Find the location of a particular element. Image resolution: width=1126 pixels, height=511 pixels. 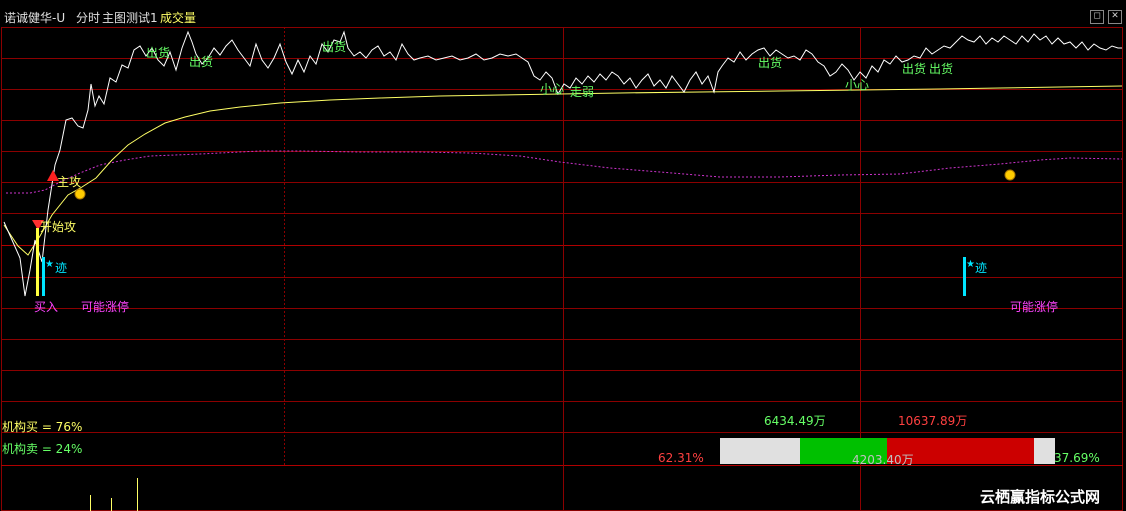

signal-chuhuo-2: 出货 is located at coordinates (201, 62).